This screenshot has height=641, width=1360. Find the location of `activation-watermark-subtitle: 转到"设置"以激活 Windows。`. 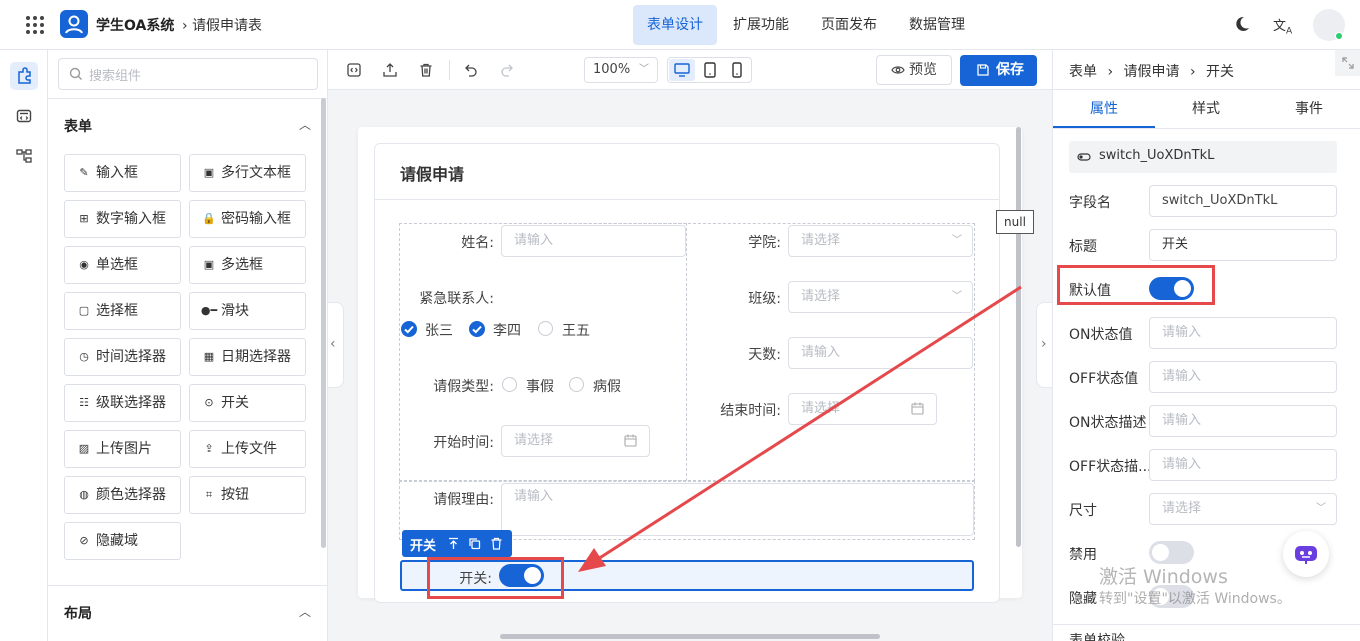

activation-watermark-subtitle: 转到"设置"以激活 Windows。 is located at coordinates (1195, 599).